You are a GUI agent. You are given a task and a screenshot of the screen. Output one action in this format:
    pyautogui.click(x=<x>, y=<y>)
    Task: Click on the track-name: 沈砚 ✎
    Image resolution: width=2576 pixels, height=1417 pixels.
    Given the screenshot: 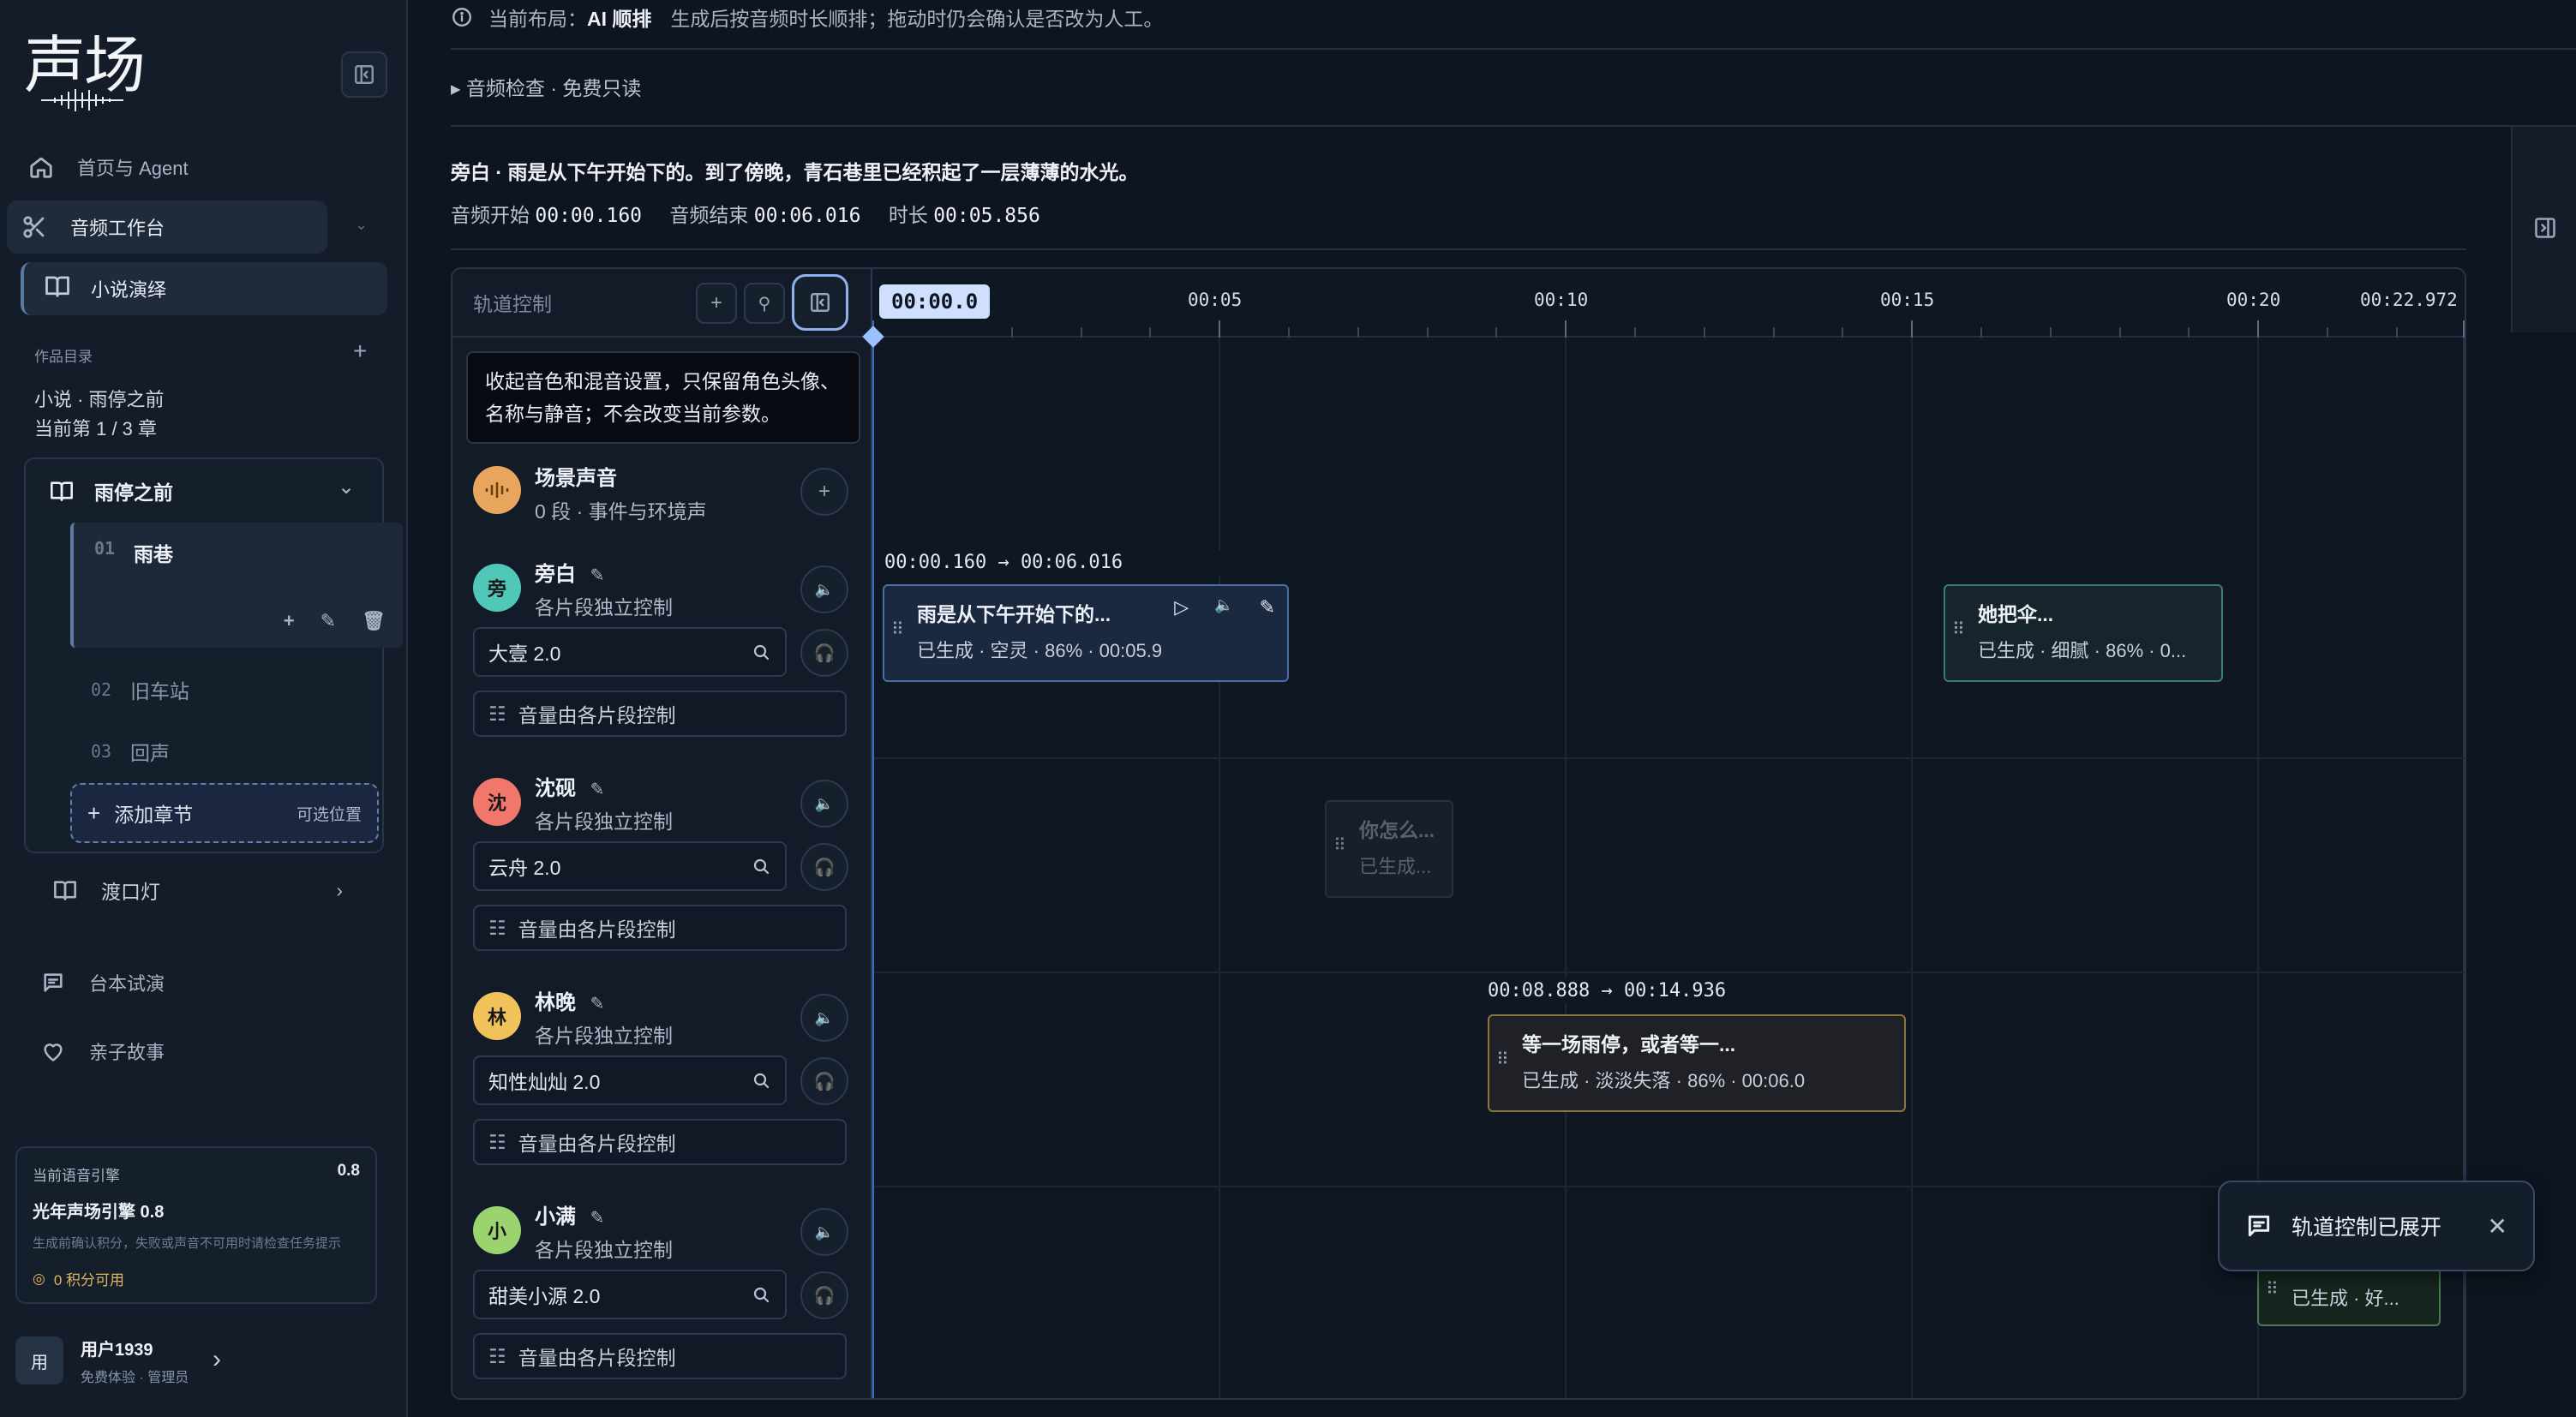 What is the action you would take?
    pyautogui.click(x=569, y=786)
    